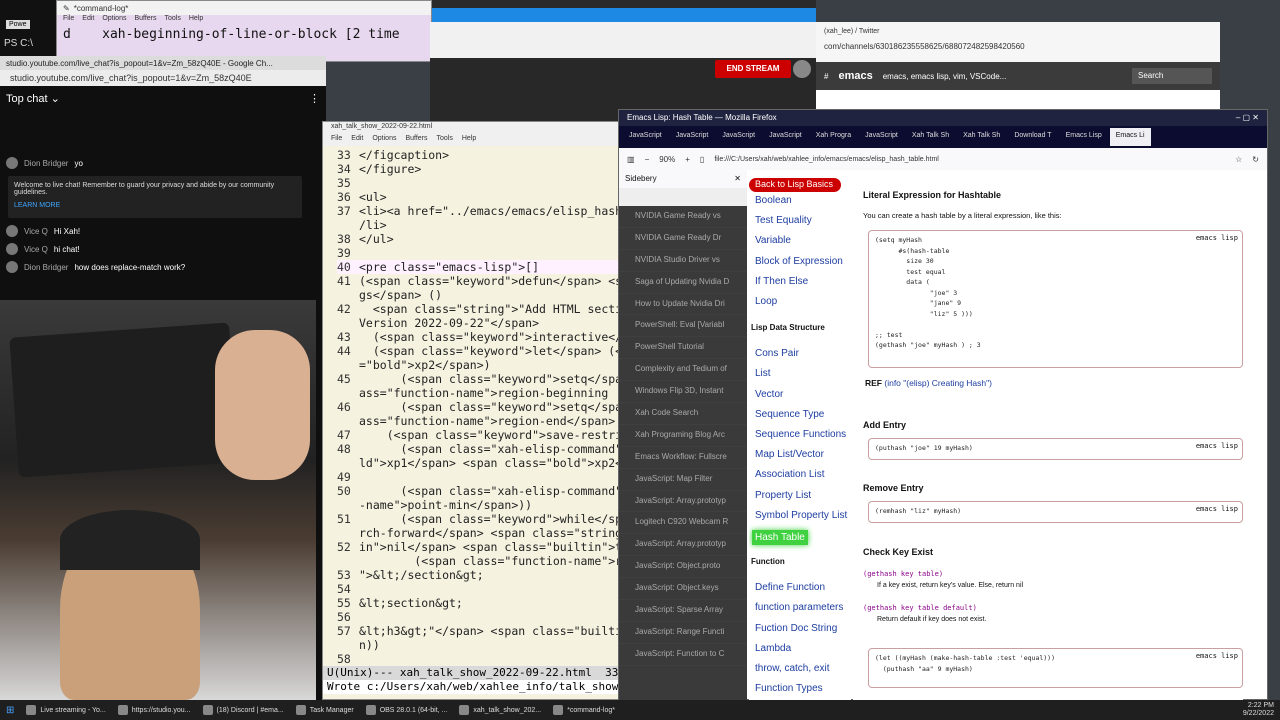 The height and width of the screenshot is (720, 1280). What do you see at coordinates (769, 394) in the screenshot?
I see `nav-link: Vector` at bounding box center [769, 394].